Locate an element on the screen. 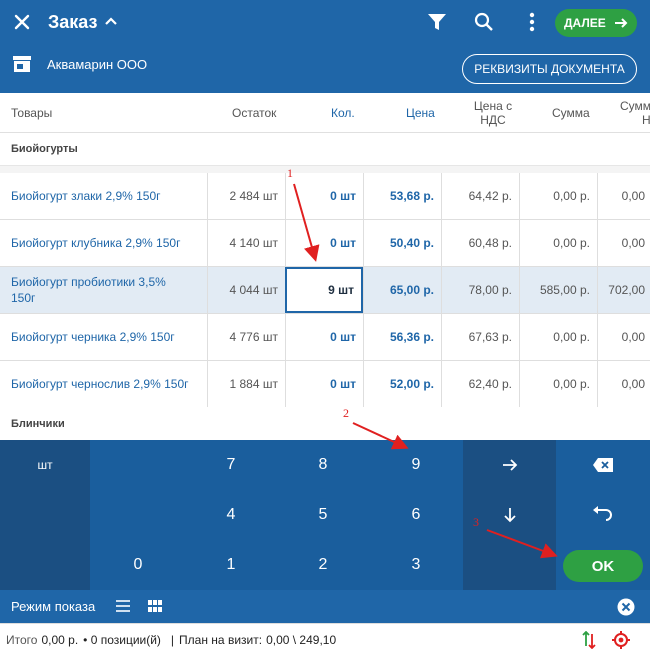 The width and height of the screenshot is (650, 655). price-vat-cell: 78,00 р. is located at coordinates (480, 290).